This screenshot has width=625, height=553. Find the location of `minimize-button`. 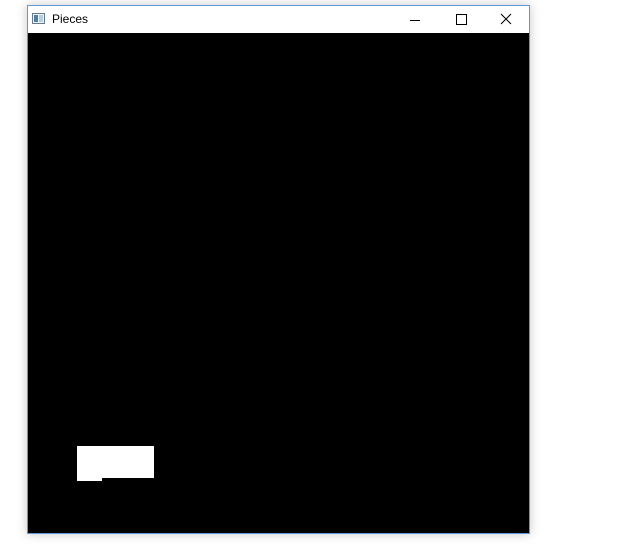

minimize-button is located at coordinates (415, 19).